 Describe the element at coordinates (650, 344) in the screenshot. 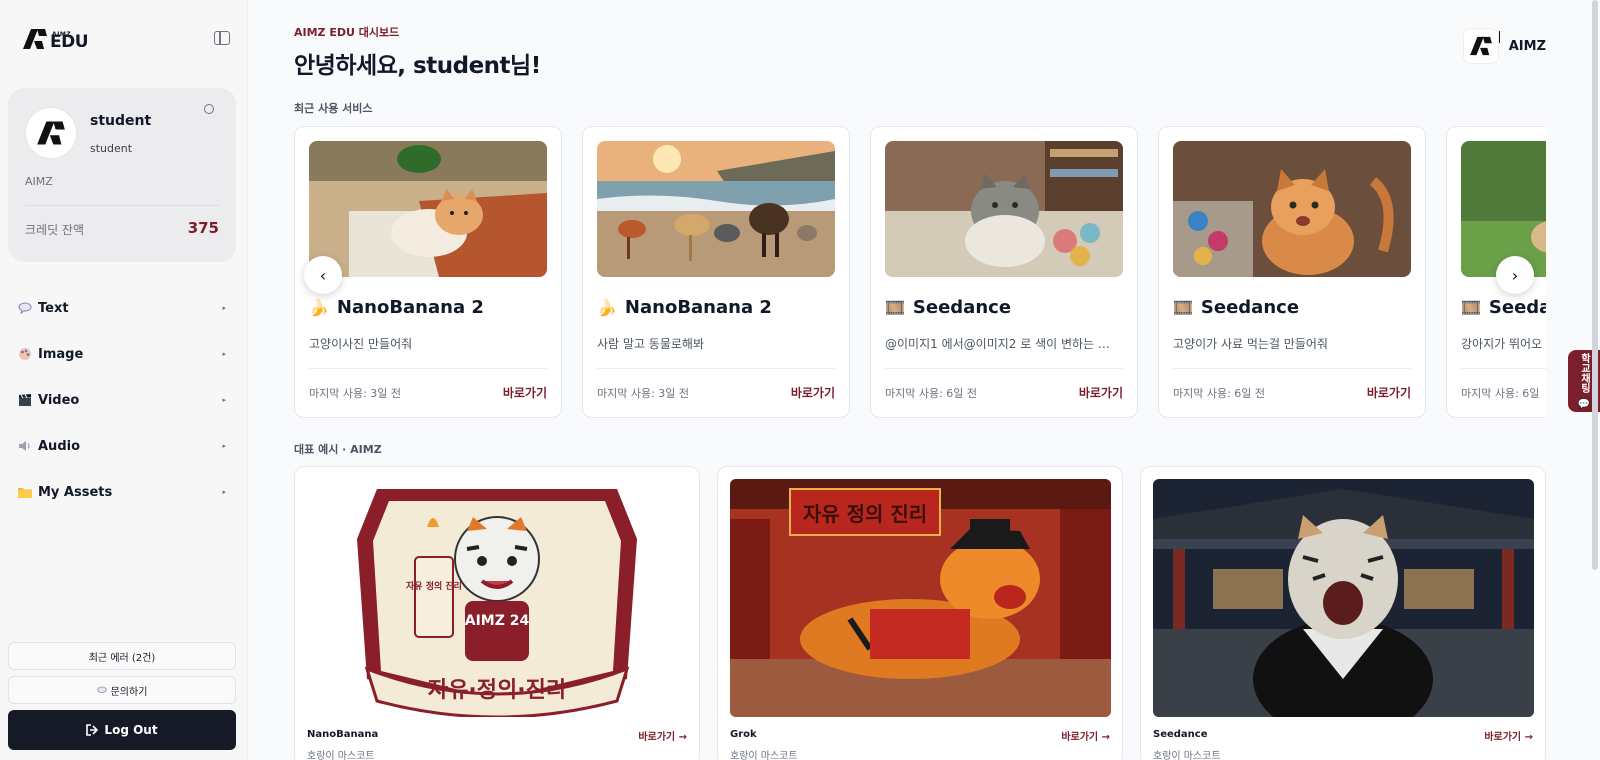

I see `service-prompt: 사람 말고 동물로해봐` at that location.